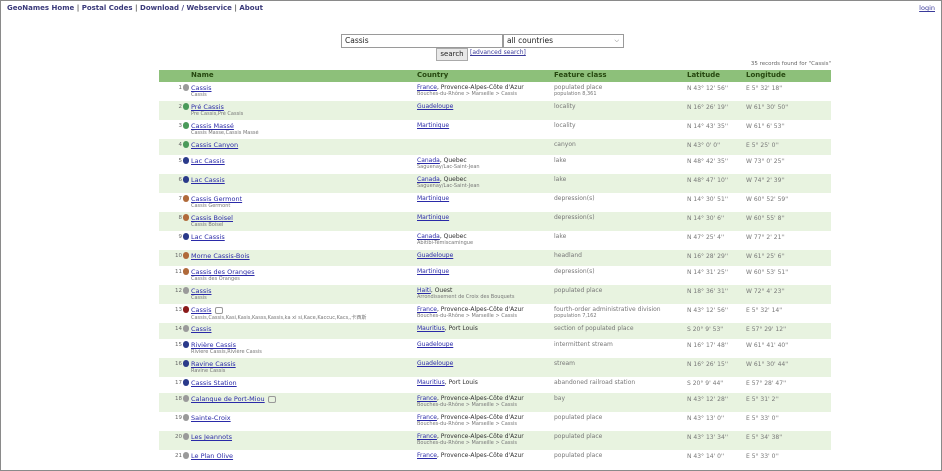 This screenshot has height=471, width=942. What do you see at coordinates (301, 437) in the screenshot?
I see `place-name-link: Les Jeannots` at bounding box center [301, 437].